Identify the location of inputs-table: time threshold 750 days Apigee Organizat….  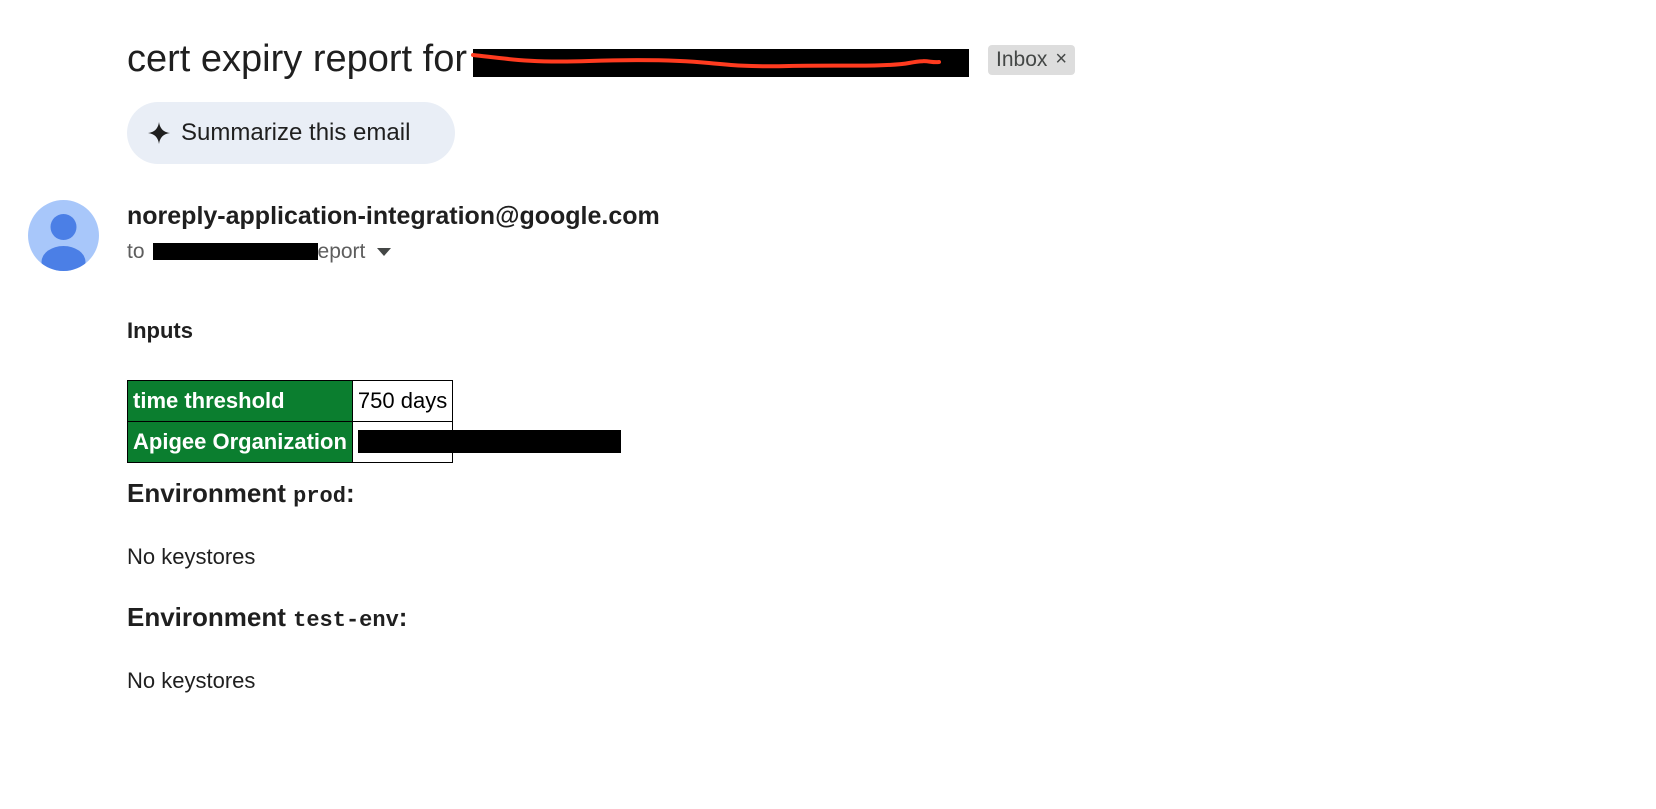
(374, 421).